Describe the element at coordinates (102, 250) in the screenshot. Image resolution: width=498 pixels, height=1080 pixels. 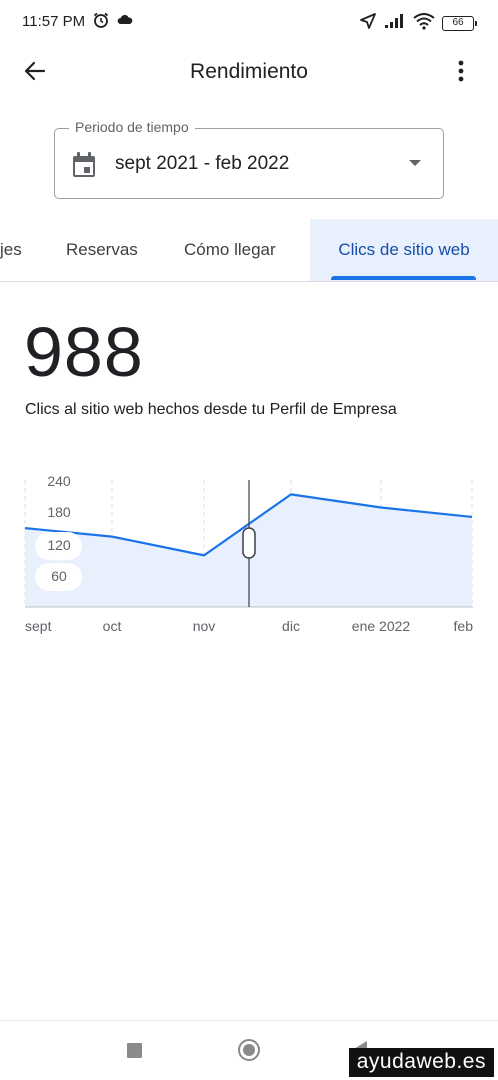
I see `tab-reservas: Reservas` at that location.